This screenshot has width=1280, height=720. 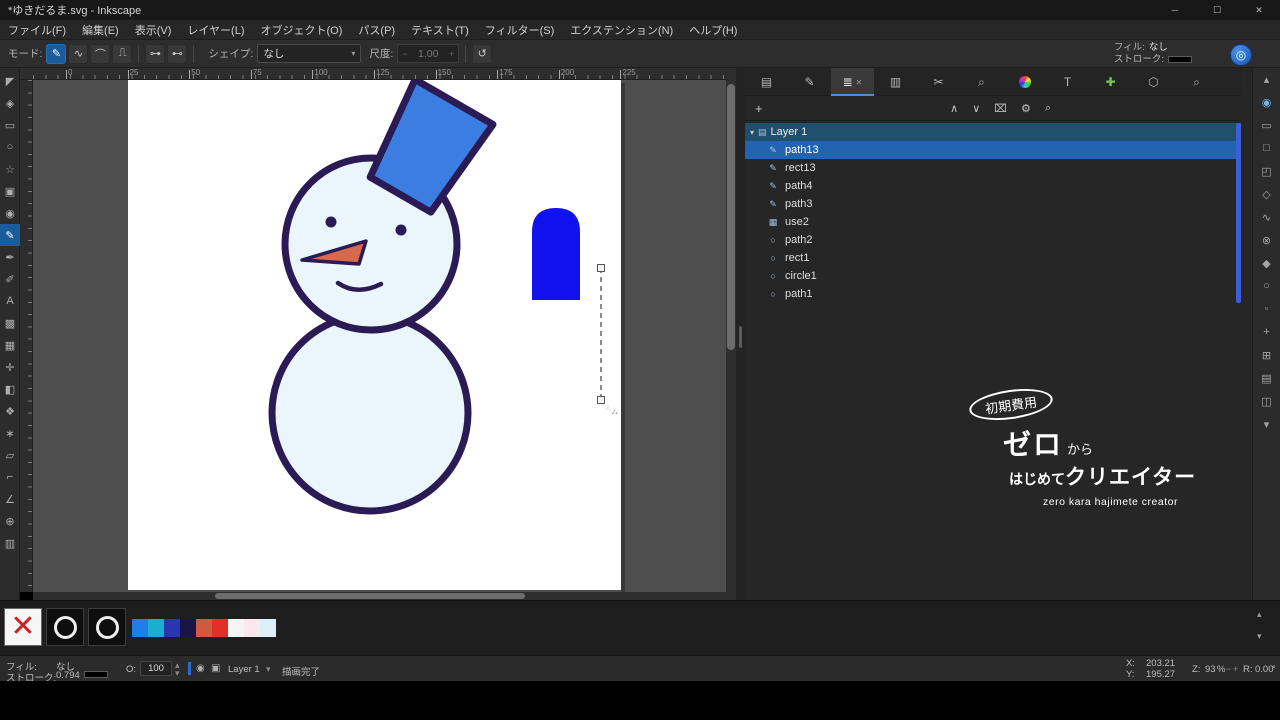 I want to click on settings-gear-icon: ⚙, so click(x=1026, y=108).